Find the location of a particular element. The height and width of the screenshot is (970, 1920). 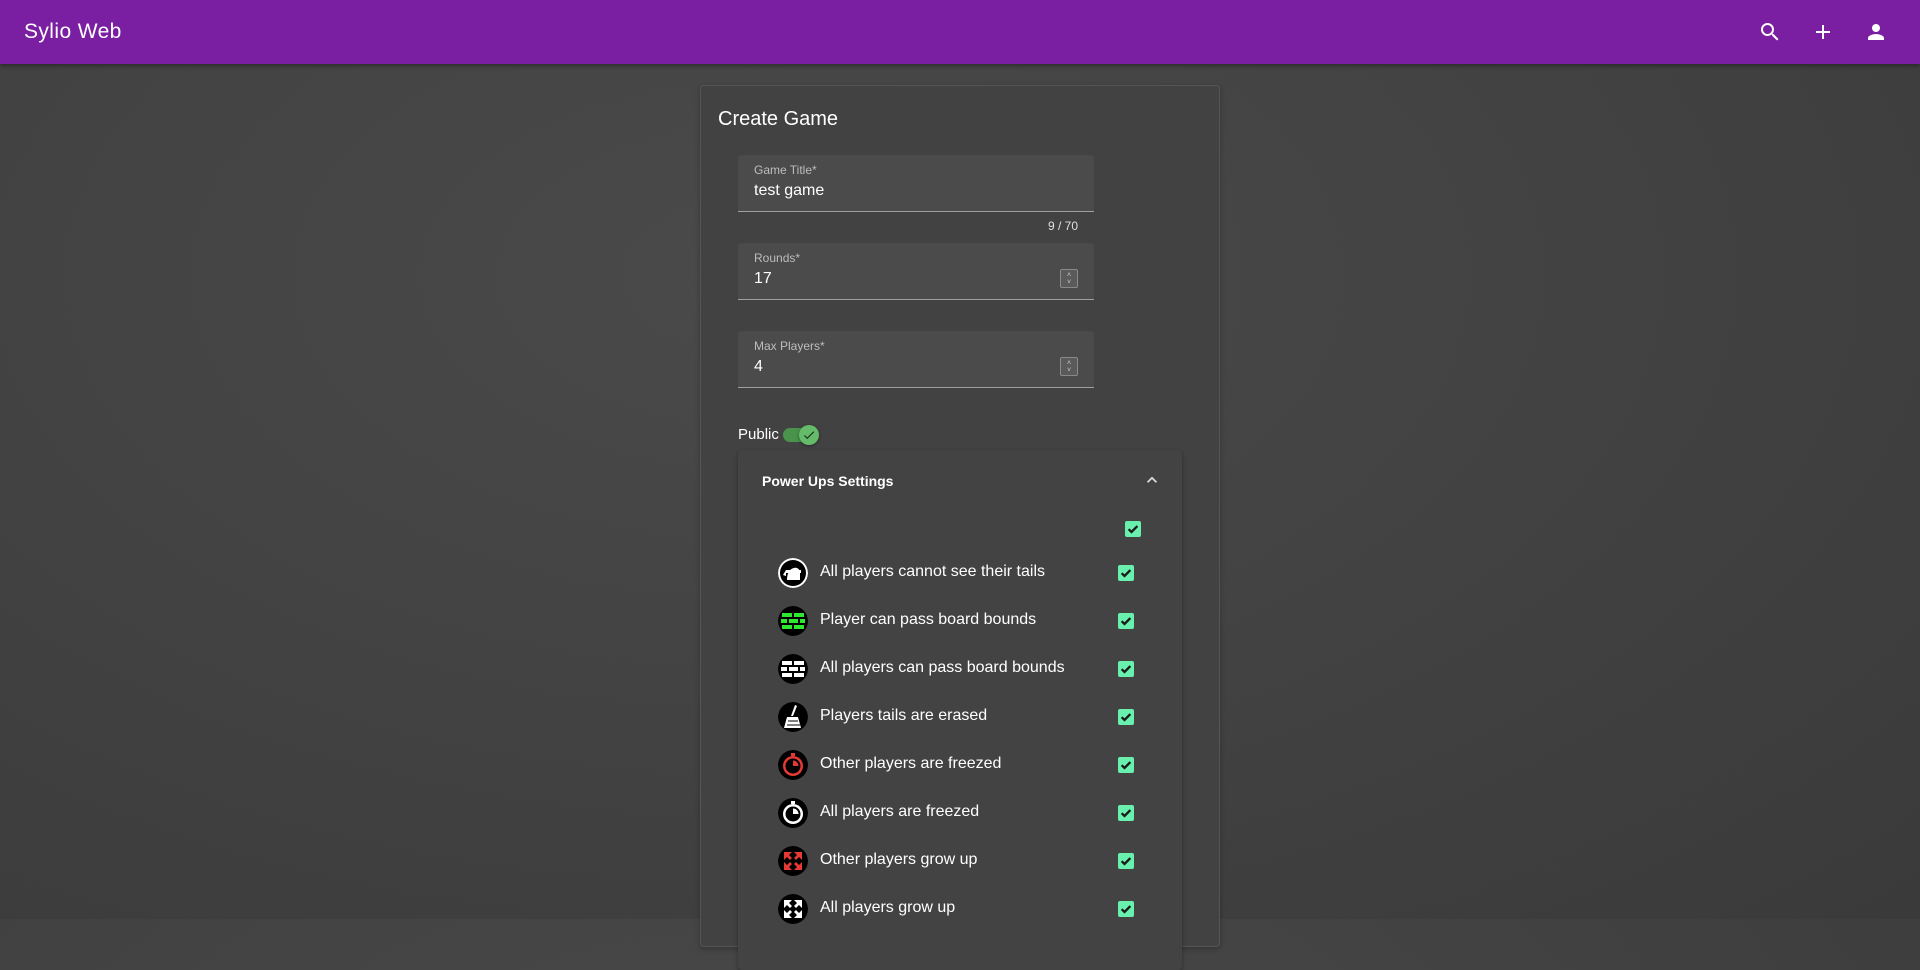

add-button is located at coordinates (1822, 32).